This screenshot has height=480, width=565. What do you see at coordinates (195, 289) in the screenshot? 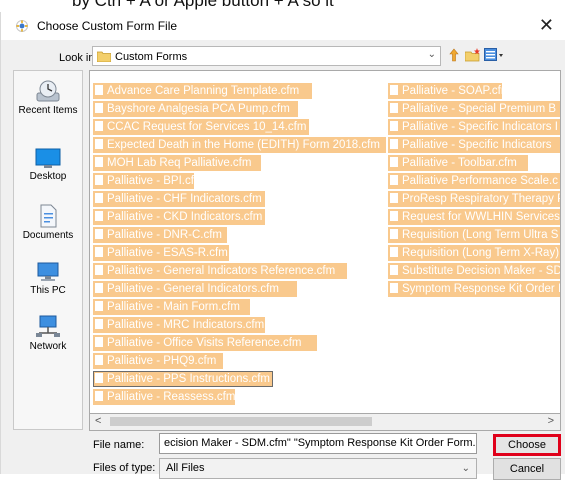
I see `file-item: Palliative - General Indicators.cfm` at bounding box center [195, 289].